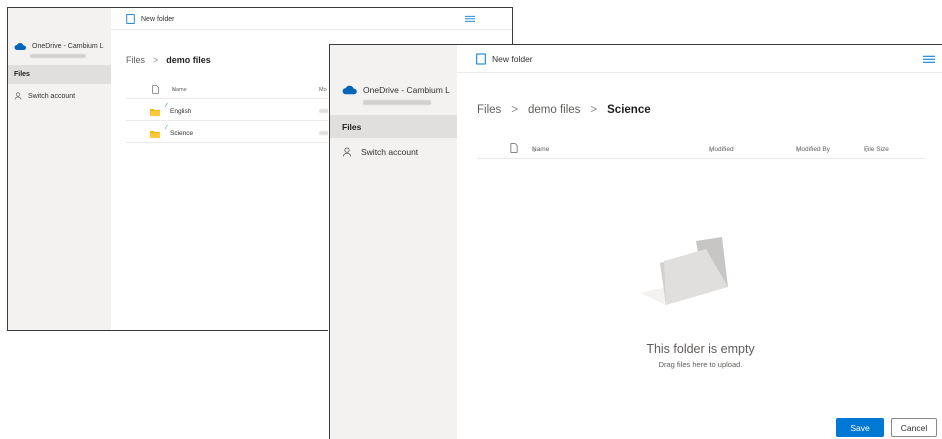  I want to click on breadcrumb-current: Science, so click(629, 110).